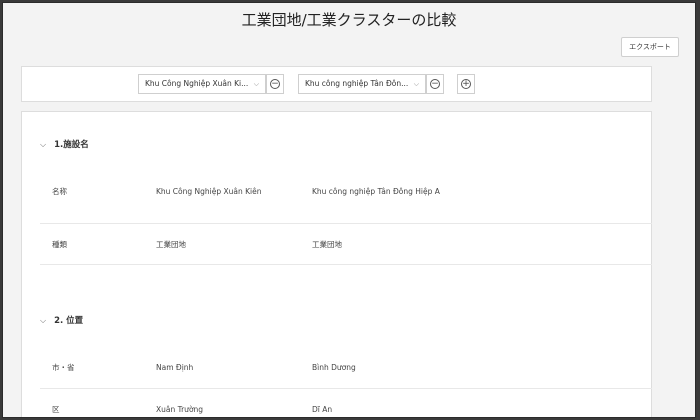 The width and height of the screenshot is (700, 420). Describe the element at coordinates (322, 409) in the screenshot. I see `cell-park-2: Dĩ An` at that location.